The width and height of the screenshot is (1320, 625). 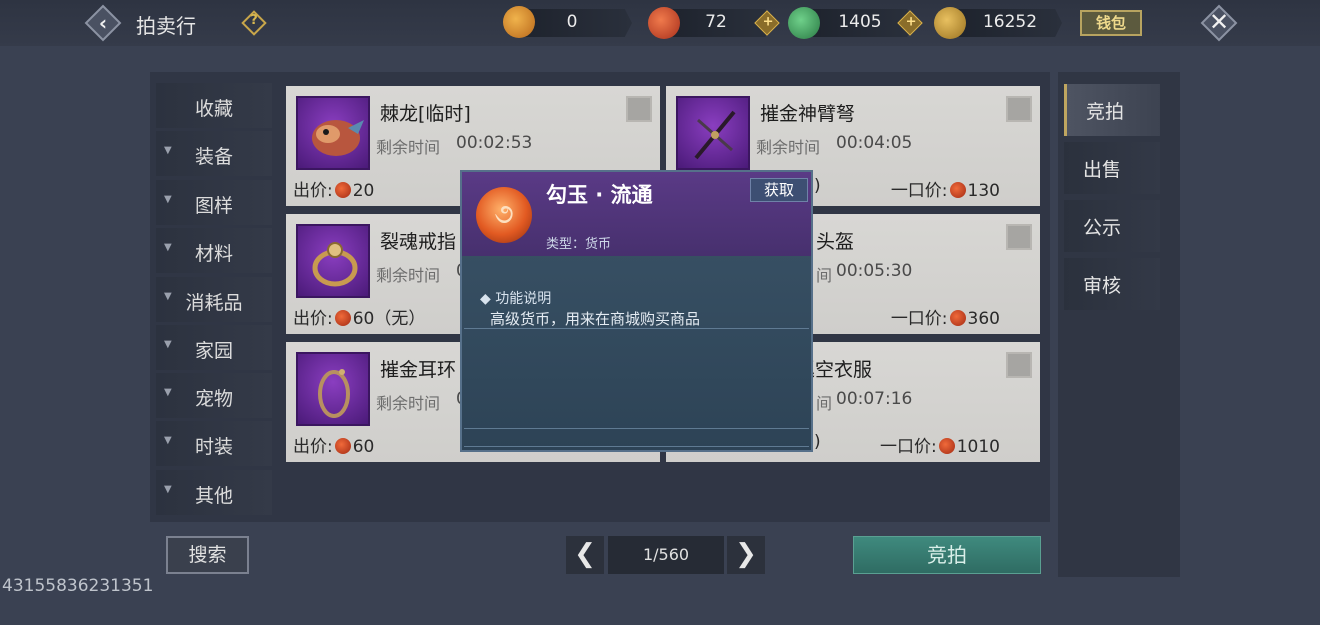 What do you see at coordinates (1111, 23) in the screenshot?
I see `wallet-button: 钱包` at bounding box center [1111, 23].